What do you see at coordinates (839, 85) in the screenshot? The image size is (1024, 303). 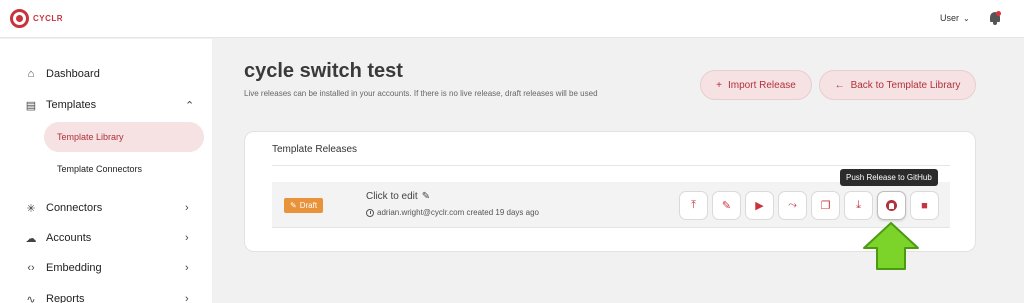 I see `arrow-left-icon: ←` at bounding box center [839, 85].